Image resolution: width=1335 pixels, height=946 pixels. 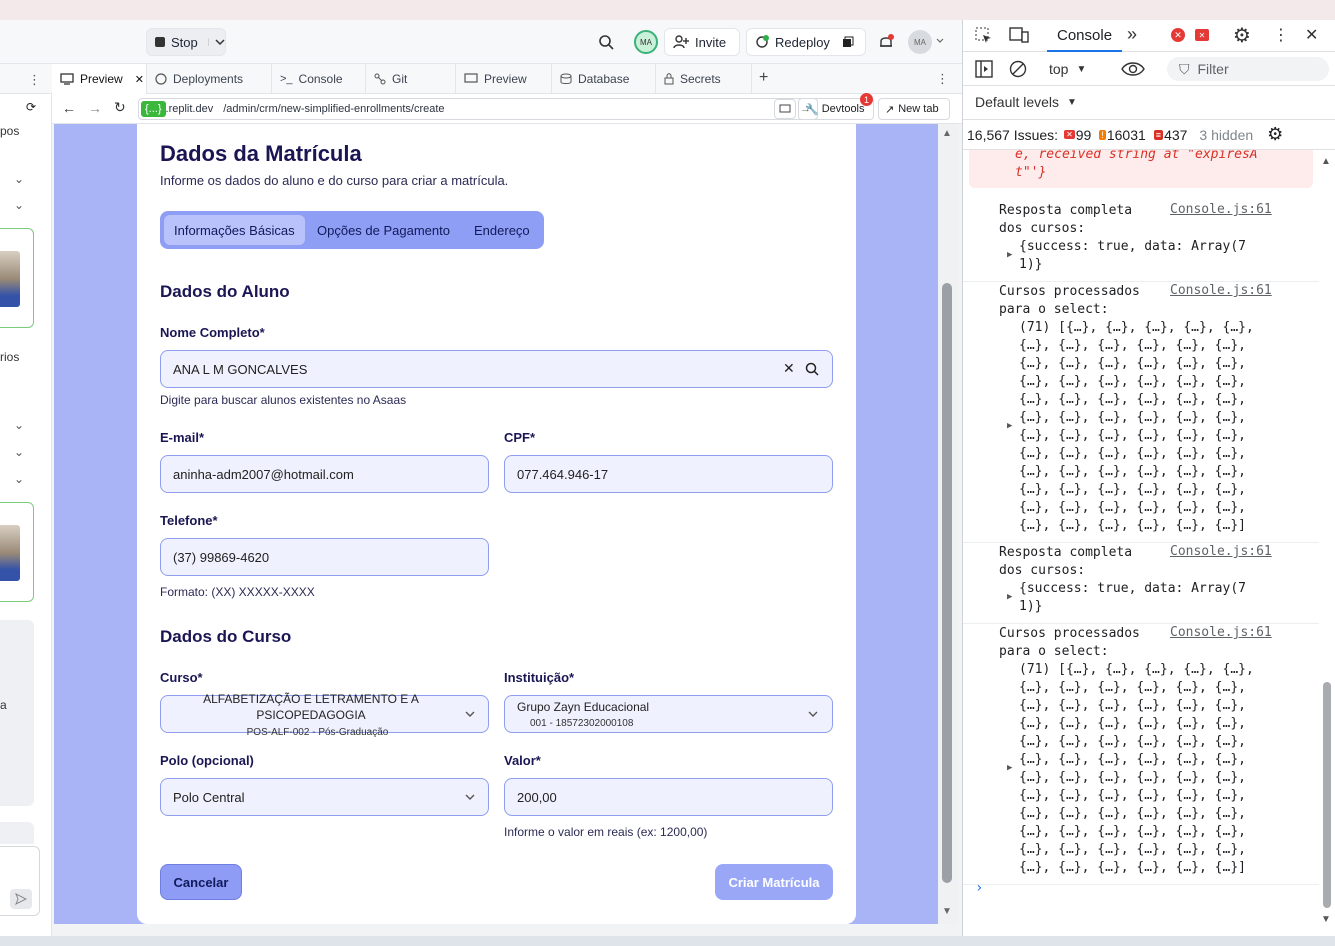 What do you see at coordinates (979, 888) in the screenshot?
I see `console-prompt-icon: ›` at bounding box center [979, 888].